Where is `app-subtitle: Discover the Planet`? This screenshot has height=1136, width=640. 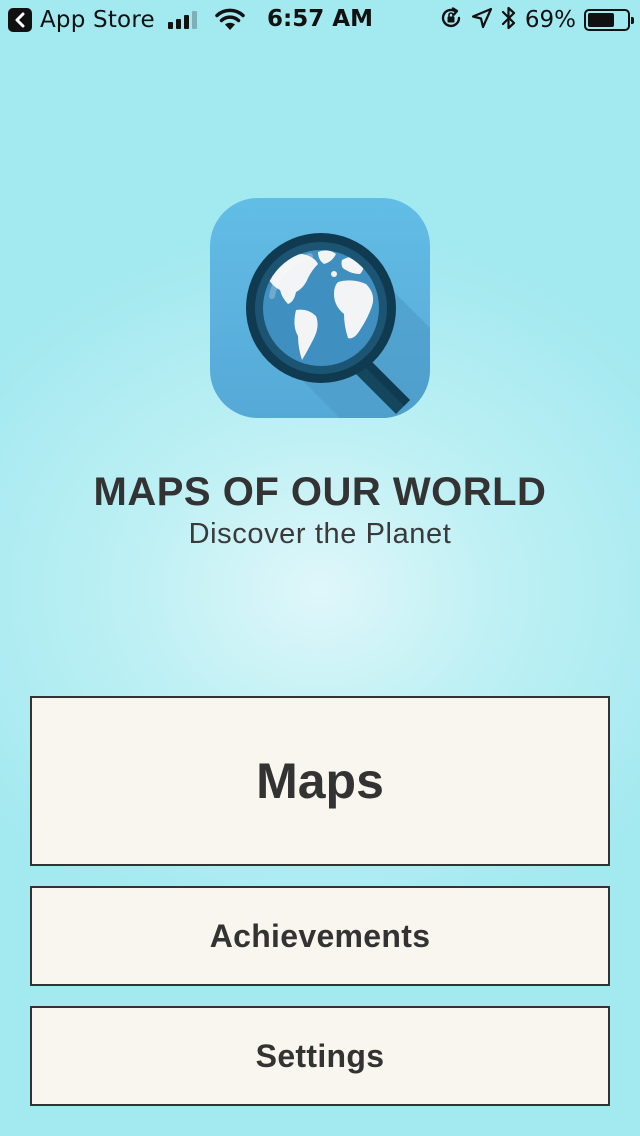 app-subtitle: Discover the Planet is located at coordinates (320, 534).